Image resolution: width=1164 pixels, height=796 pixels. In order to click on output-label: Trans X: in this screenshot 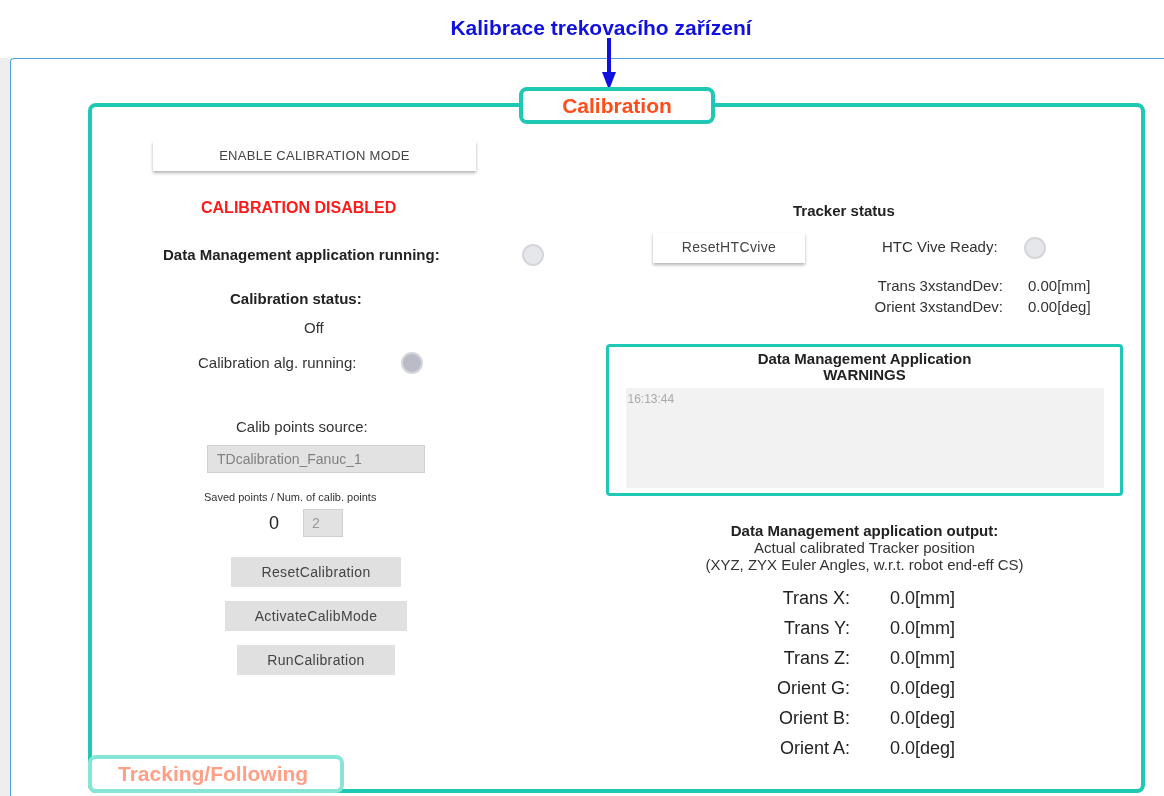, I will do `click(815, 598)`.